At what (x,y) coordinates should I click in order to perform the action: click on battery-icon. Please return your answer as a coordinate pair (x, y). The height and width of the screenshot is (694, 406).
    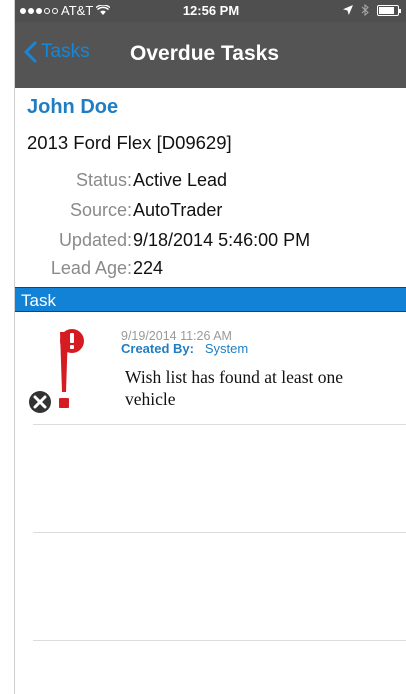
    Looking at the image, I should click on (389, 10).